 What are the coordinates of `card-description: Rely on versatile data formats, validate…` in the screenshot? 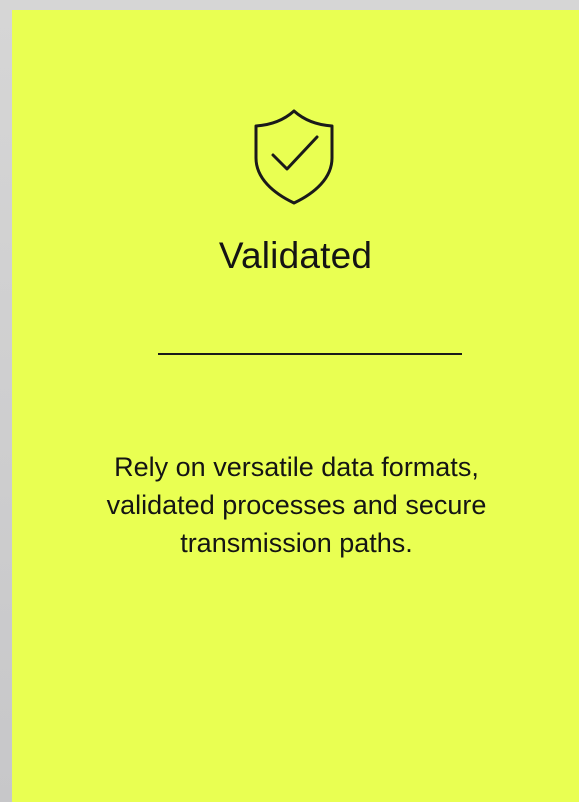 It's located at (296, 505).